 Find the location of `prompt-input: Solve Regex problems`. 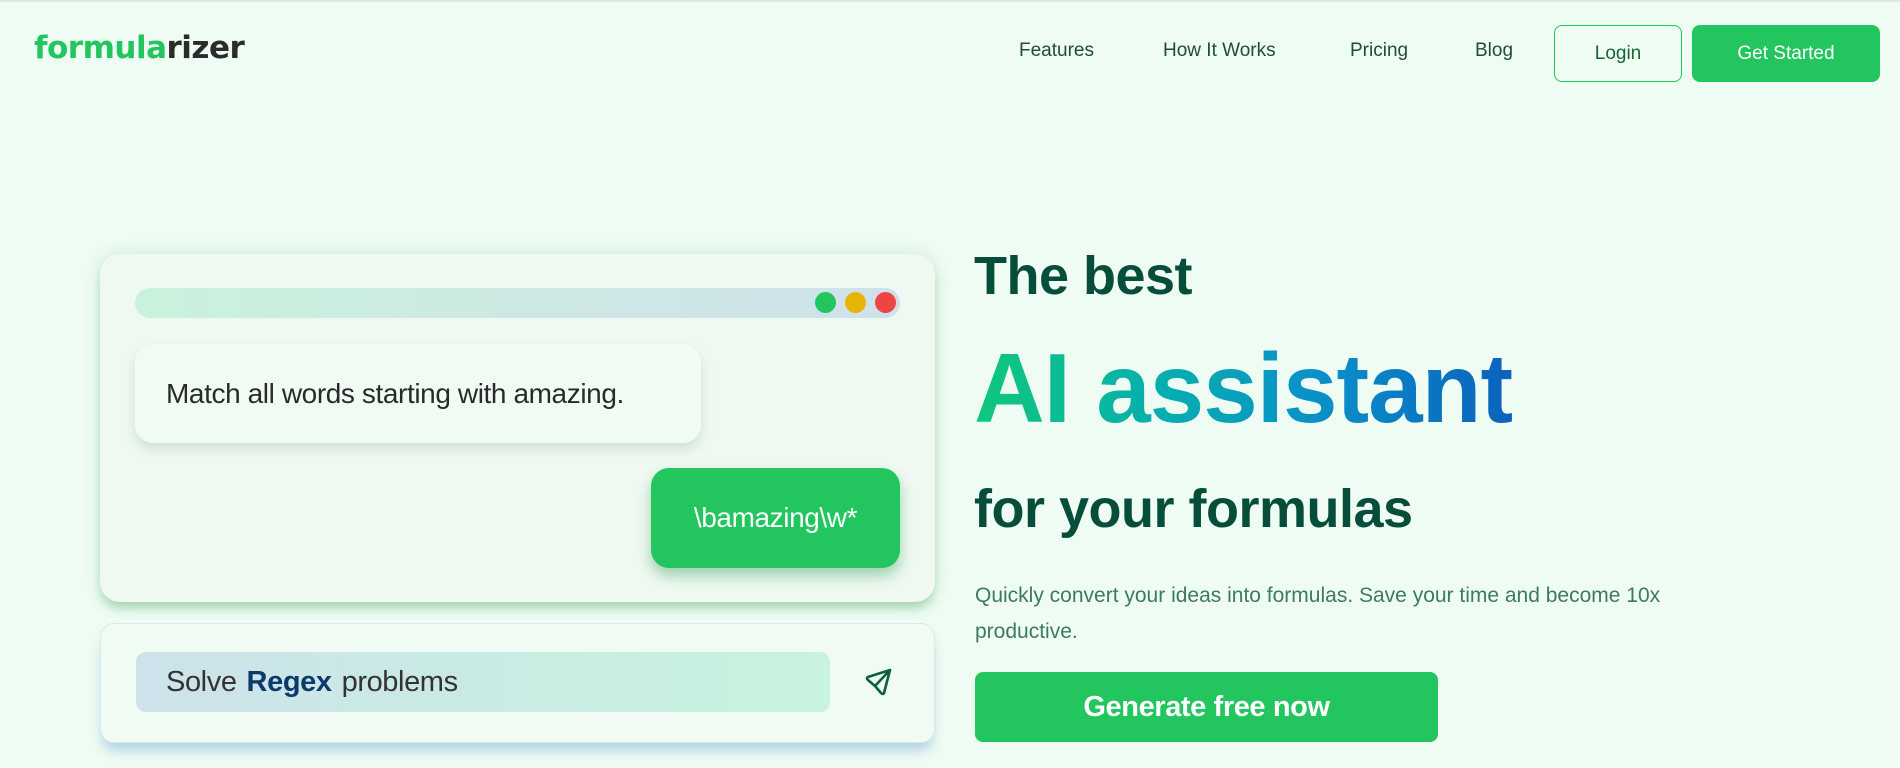

prompt-input: Solve Regex problems is located at coordinates (483, 682).